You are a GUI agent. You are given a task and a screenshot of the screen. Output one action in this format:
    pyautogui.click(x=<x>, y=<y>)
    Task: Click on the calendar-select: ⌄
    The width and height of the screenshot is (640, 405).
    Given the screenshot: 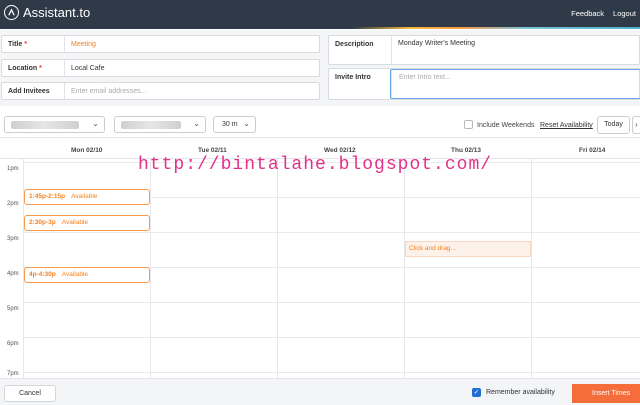 What is the action you would take?
    pyautogui.click(x=54, y=124)
    